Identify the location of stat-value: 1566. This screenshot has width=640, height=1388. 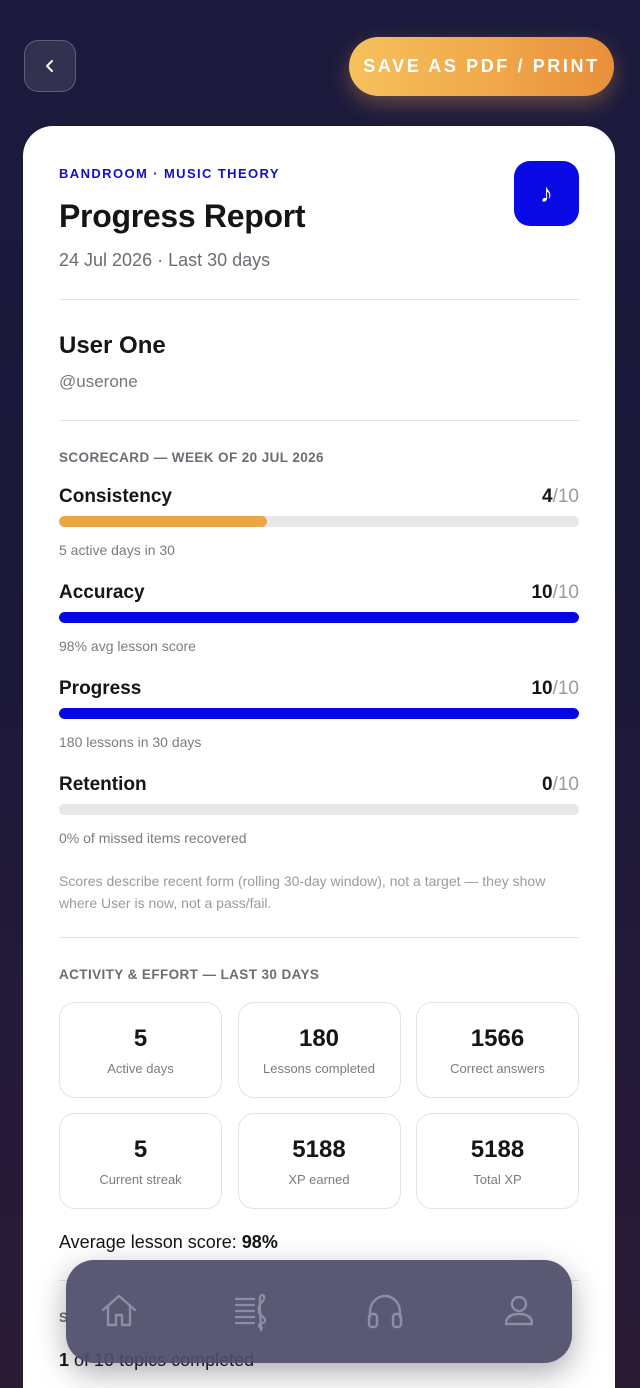
(497, 1038).